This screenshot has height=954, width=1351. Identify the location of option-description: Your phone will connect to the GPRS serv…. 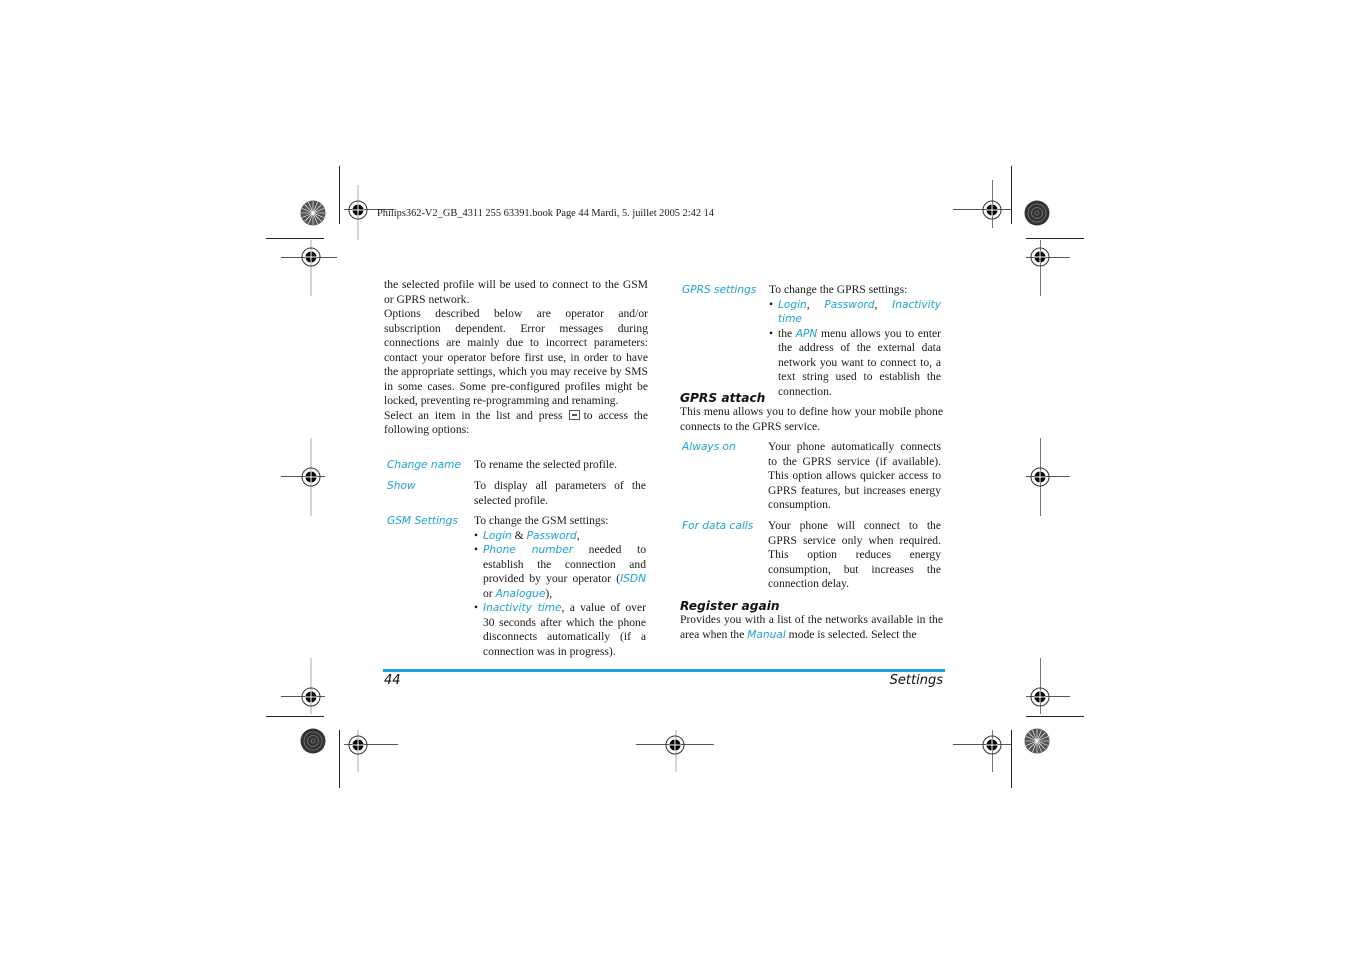
(854, 554).